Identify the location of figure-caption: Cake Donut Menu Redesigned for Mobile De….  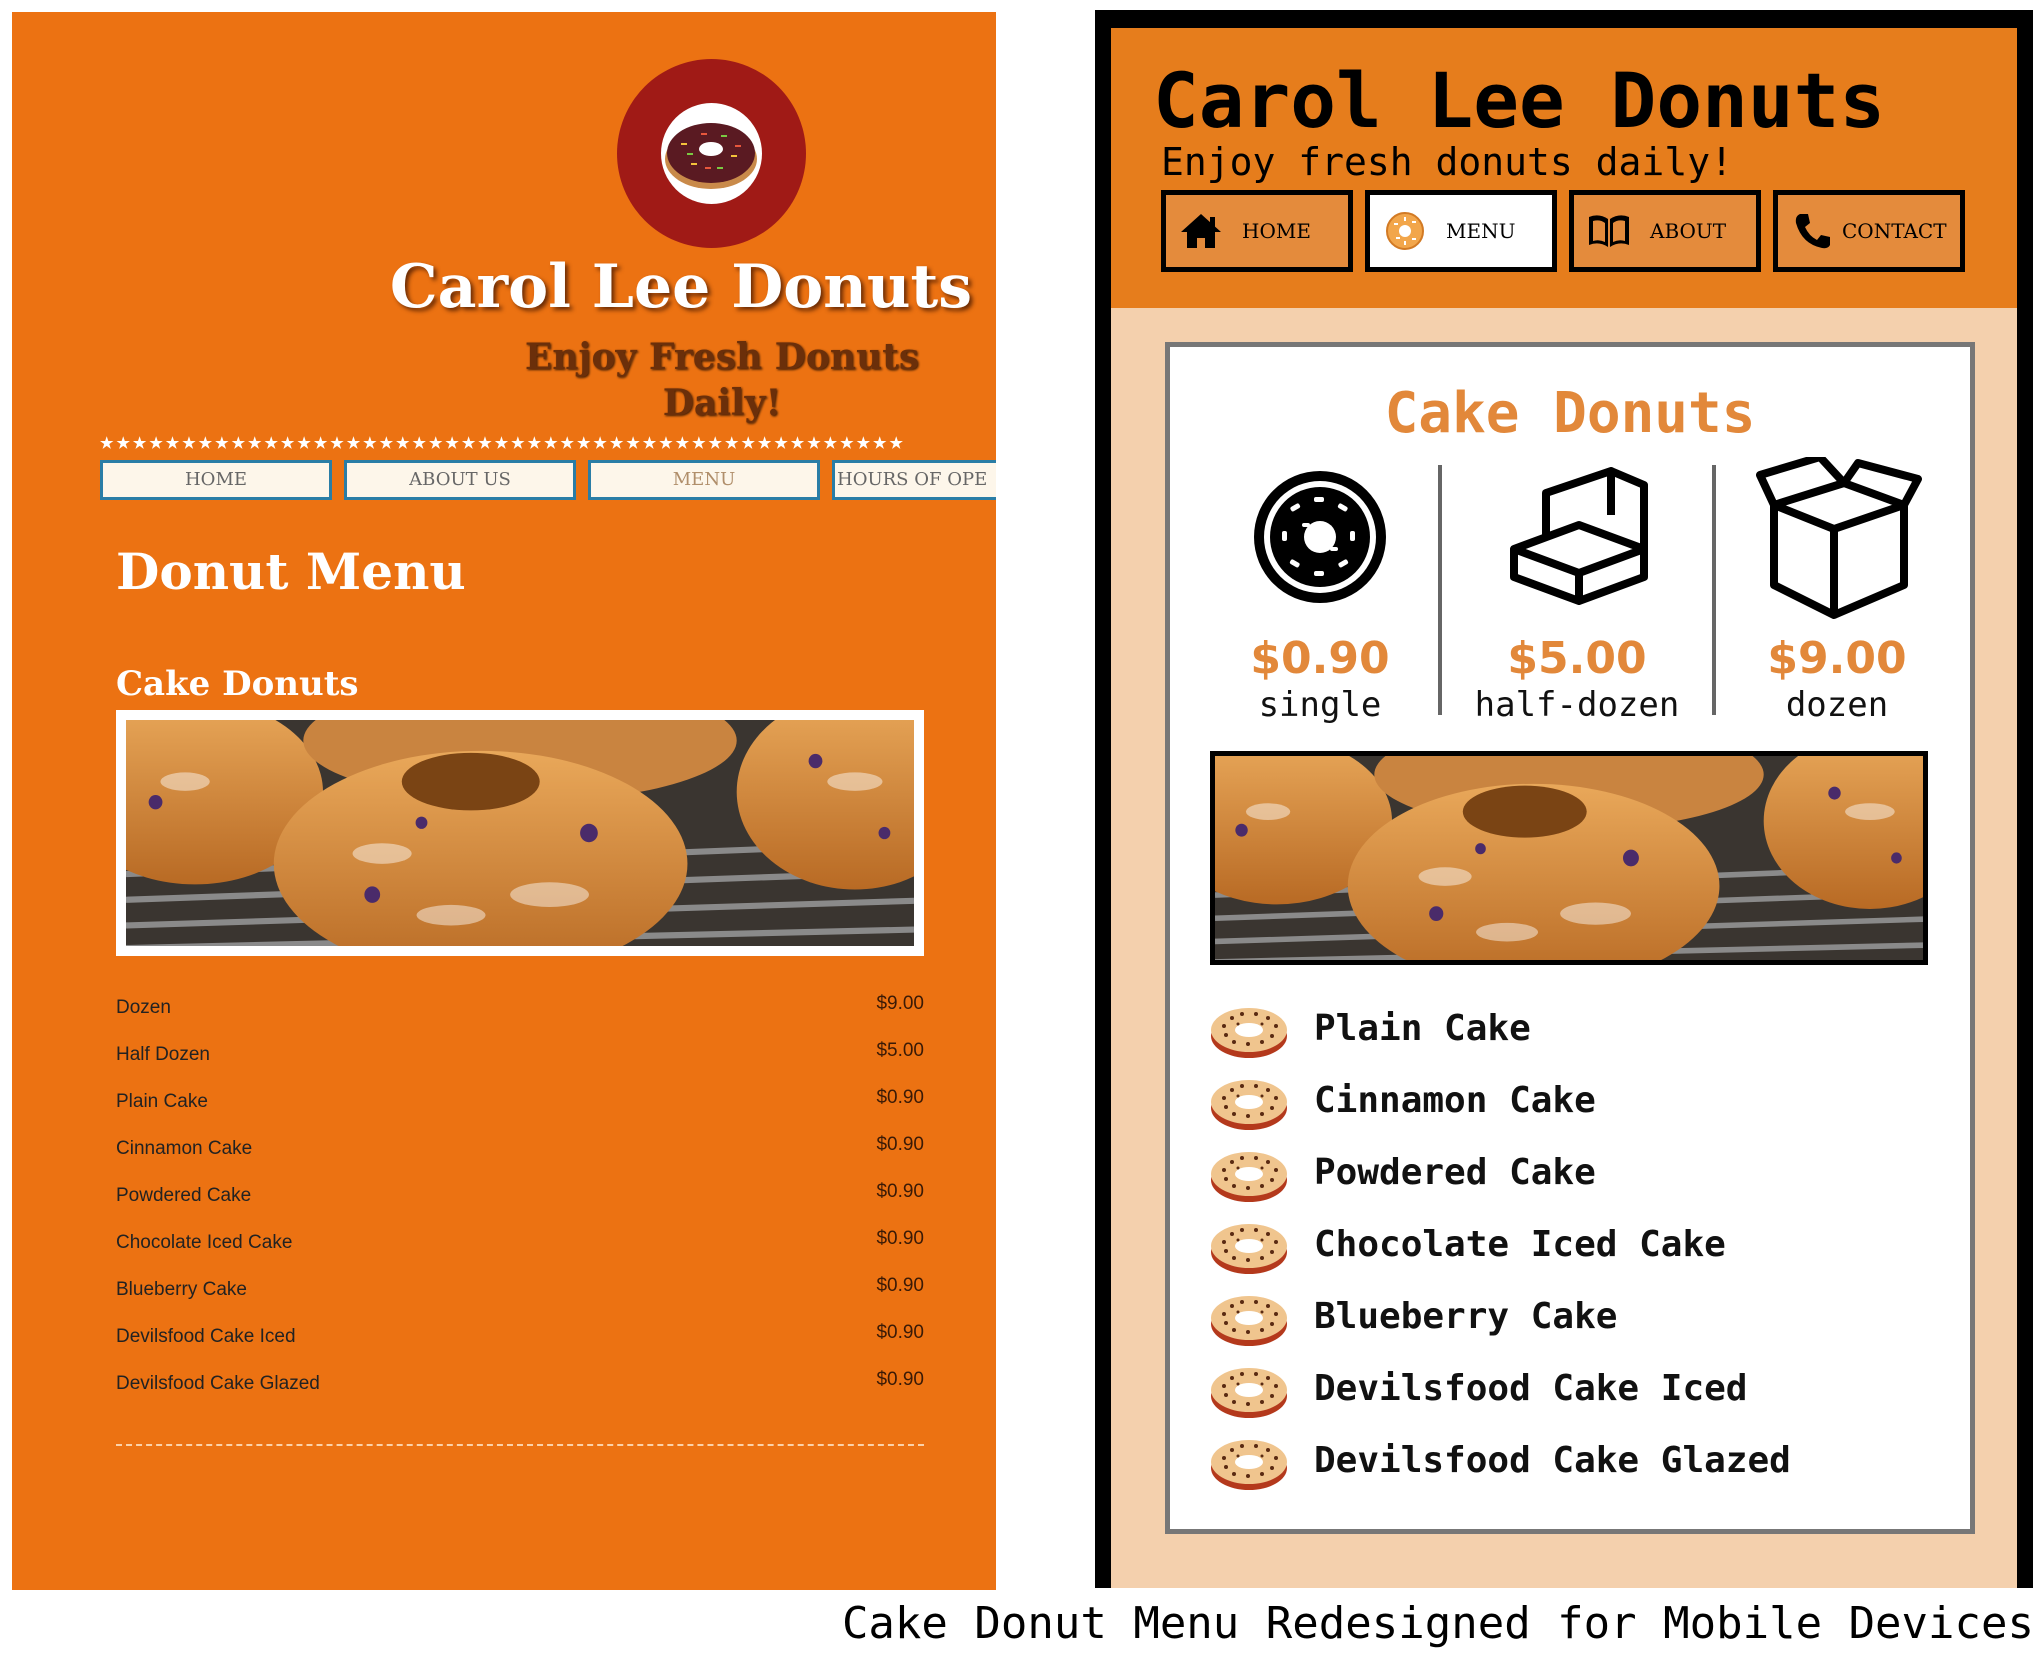
(1437, 1623).